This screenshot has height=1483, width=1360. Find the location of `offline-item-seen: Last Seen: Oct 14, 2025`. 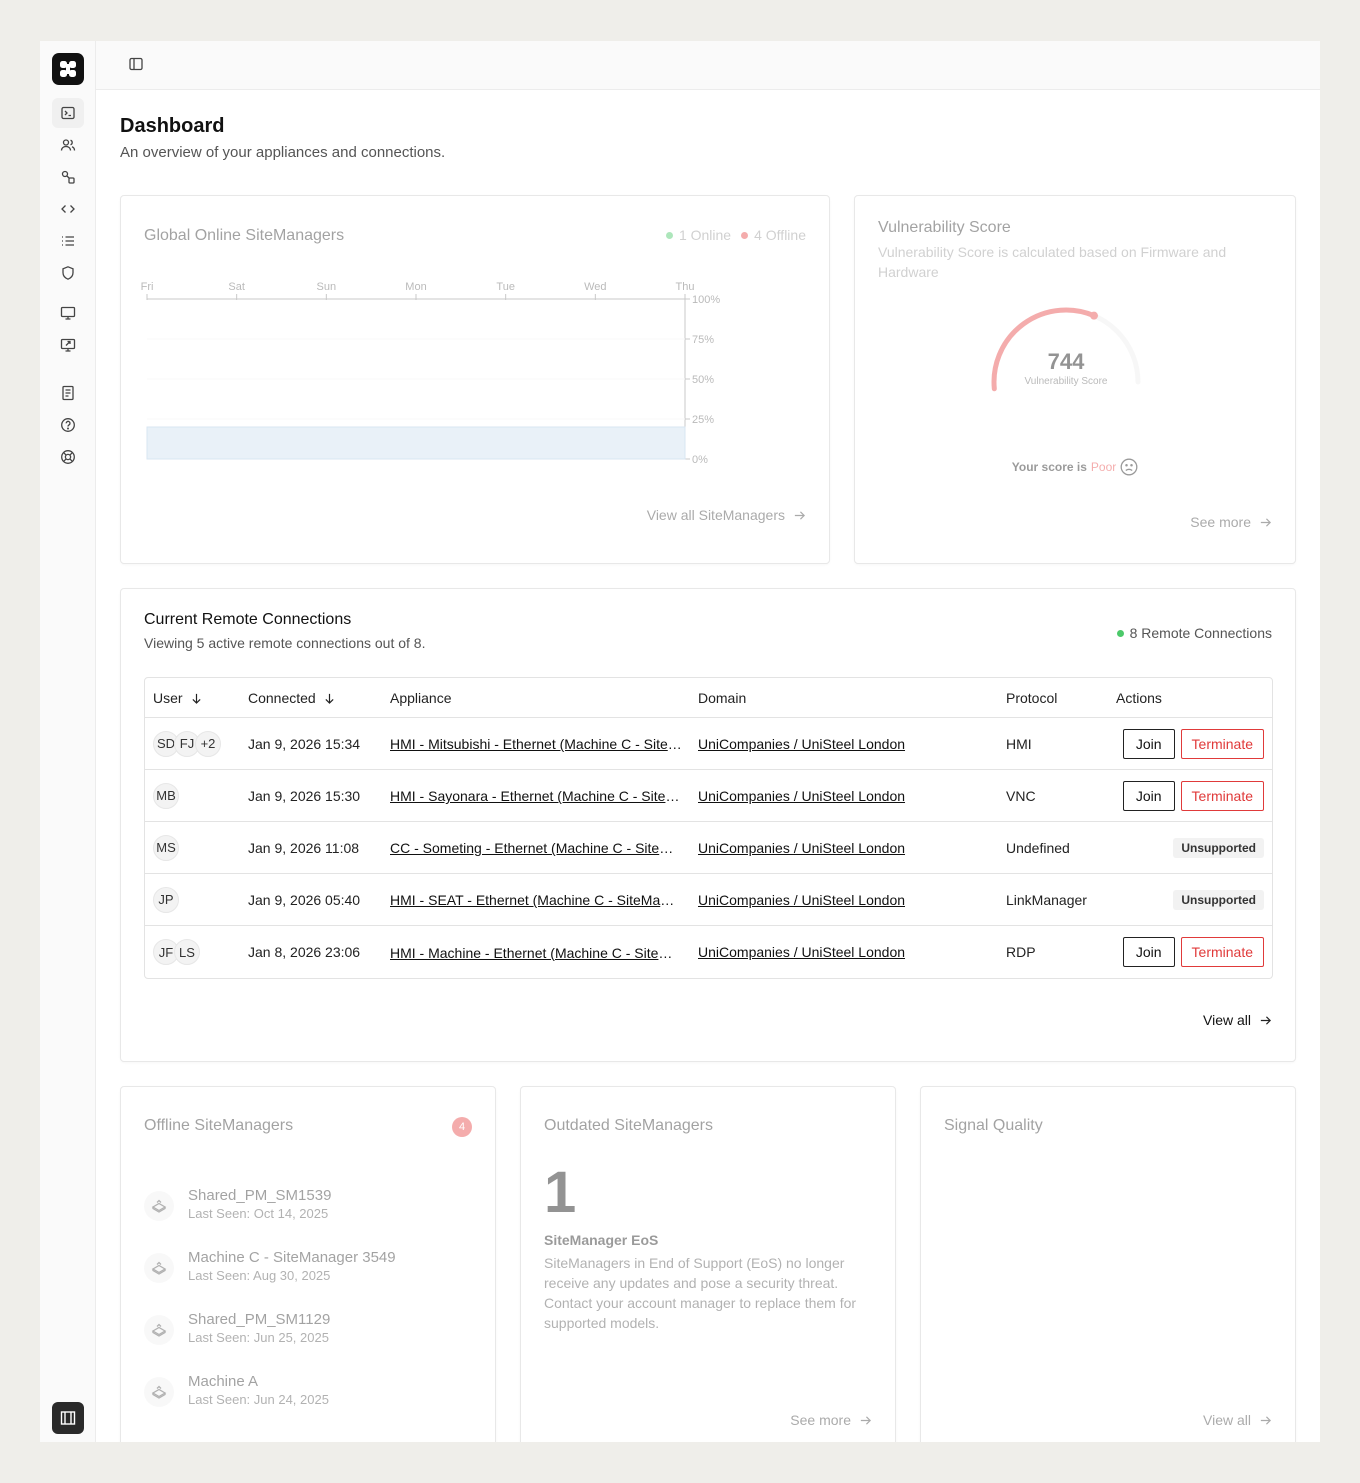

offline-item-seen: Last Seen: Oct 14, 2025 is located at coordinates (258, 1213).